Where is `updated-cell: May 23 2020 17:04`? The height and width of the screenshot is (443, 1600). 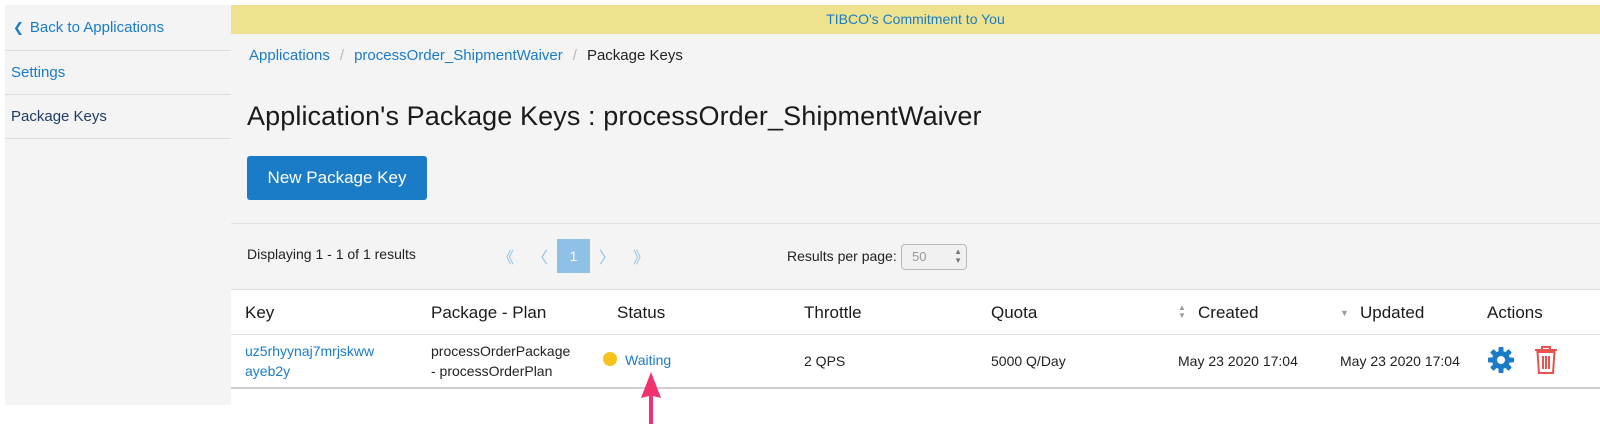
updated-cell: May 23 2020 17:04 is located at coordinates (1400, 361).